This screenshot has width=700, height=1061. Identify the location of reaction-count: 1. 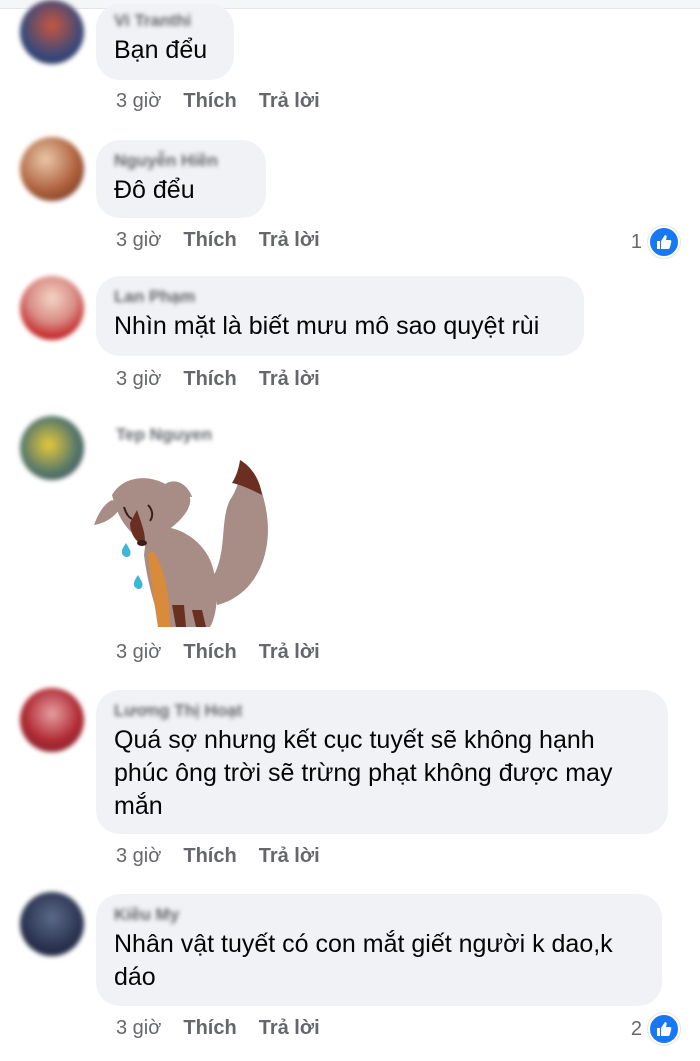
(655, 242).